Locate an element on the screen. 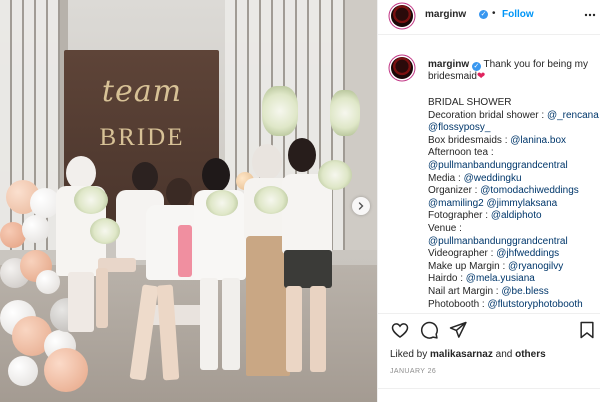 The height and width of the screenshot is (403, 600). likes-summary: Liked by malikasarnaz and others is located at coordinates (468, 354).